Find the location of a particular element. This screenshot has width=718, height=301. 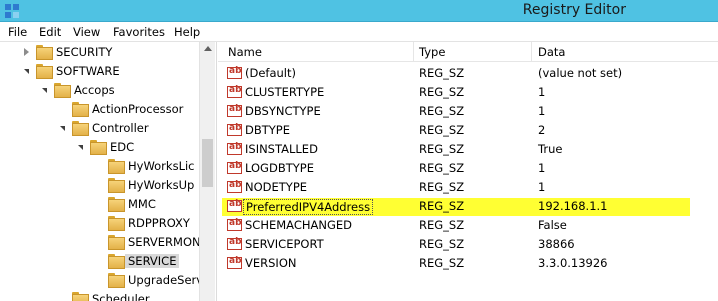

menu-file: File is located at coordinates (17, 32).